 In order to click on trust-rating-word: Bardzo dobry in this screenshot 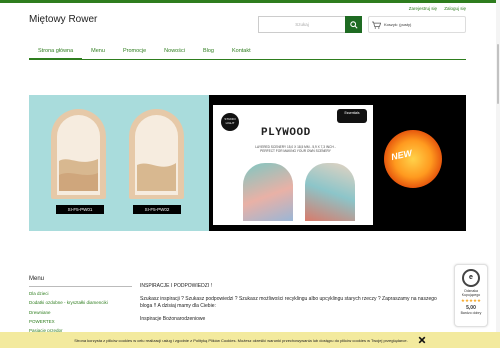, I will do `click(471, 313)`.